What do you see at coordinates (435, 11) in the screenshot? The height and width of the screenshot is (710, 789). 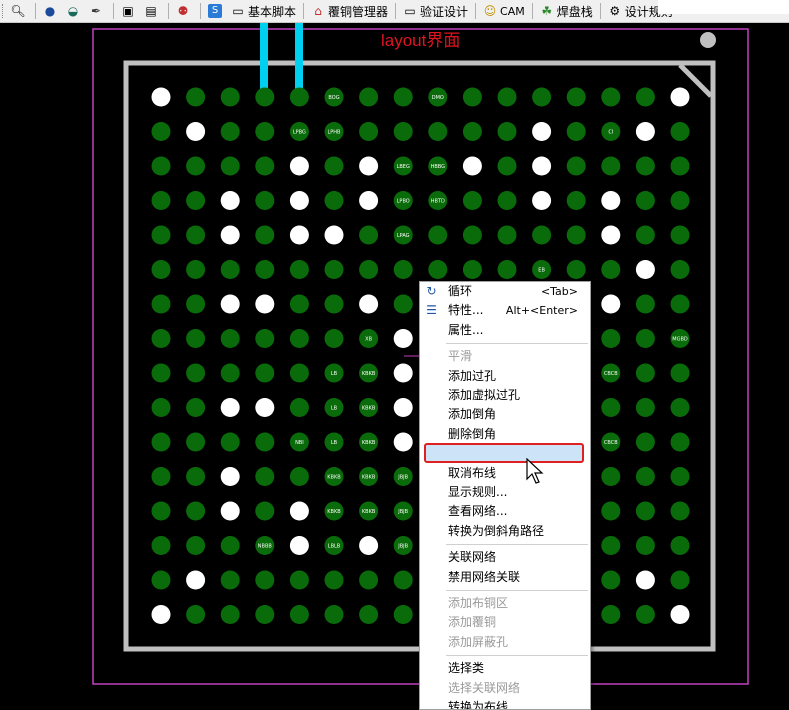 I see `verify-button: ▭ 验证设计` at bounding box center [435, 11].